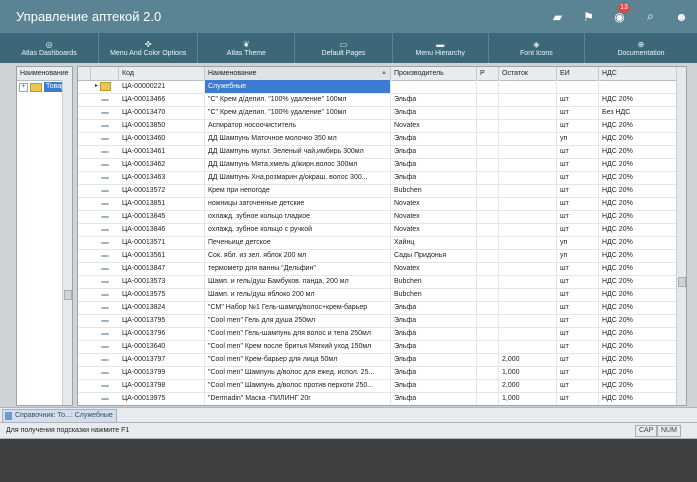 The height and width of the screenshot is (482, 697). Describe the element at coordinates (68, 430) in the screenshot. I see `status-hint: Для получения подсказки нажмите F1` at that location.